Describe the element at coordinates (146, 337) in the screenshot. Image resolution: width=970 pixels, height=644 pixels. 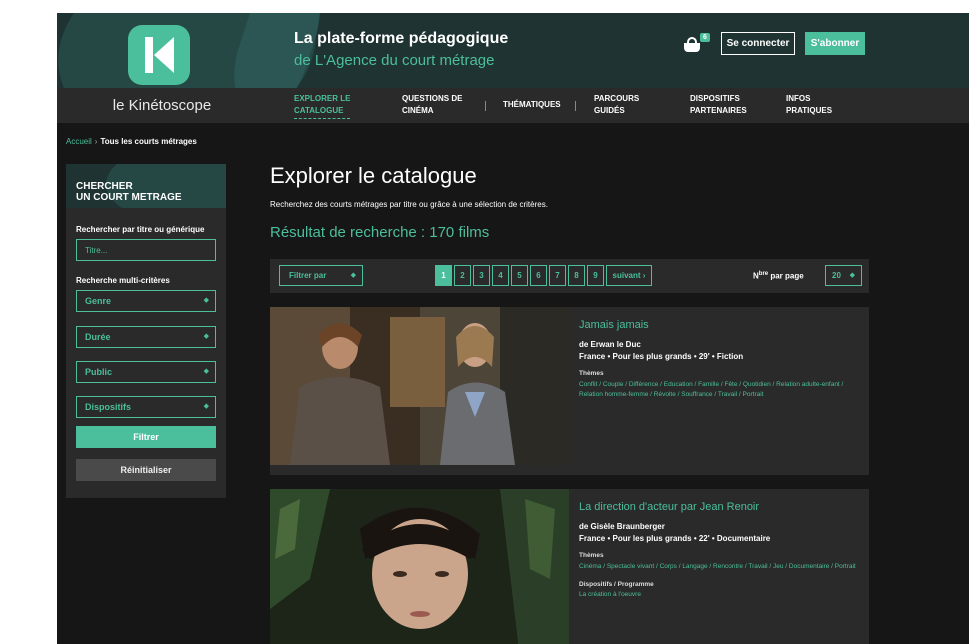
I see `duree-select: Durée ◆` at that location.